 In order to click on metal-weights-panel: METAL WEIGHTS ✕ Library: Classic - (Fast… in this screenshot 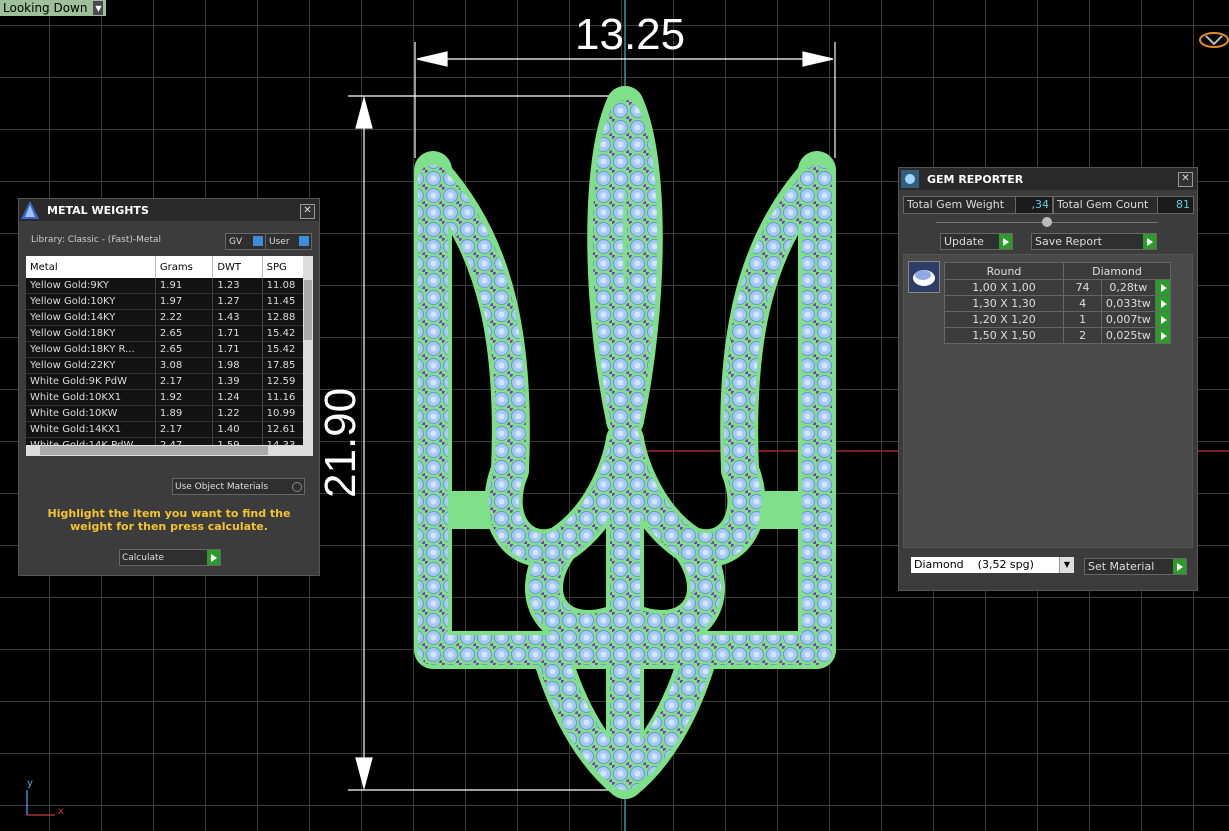, I will do `click(169, 387)`.